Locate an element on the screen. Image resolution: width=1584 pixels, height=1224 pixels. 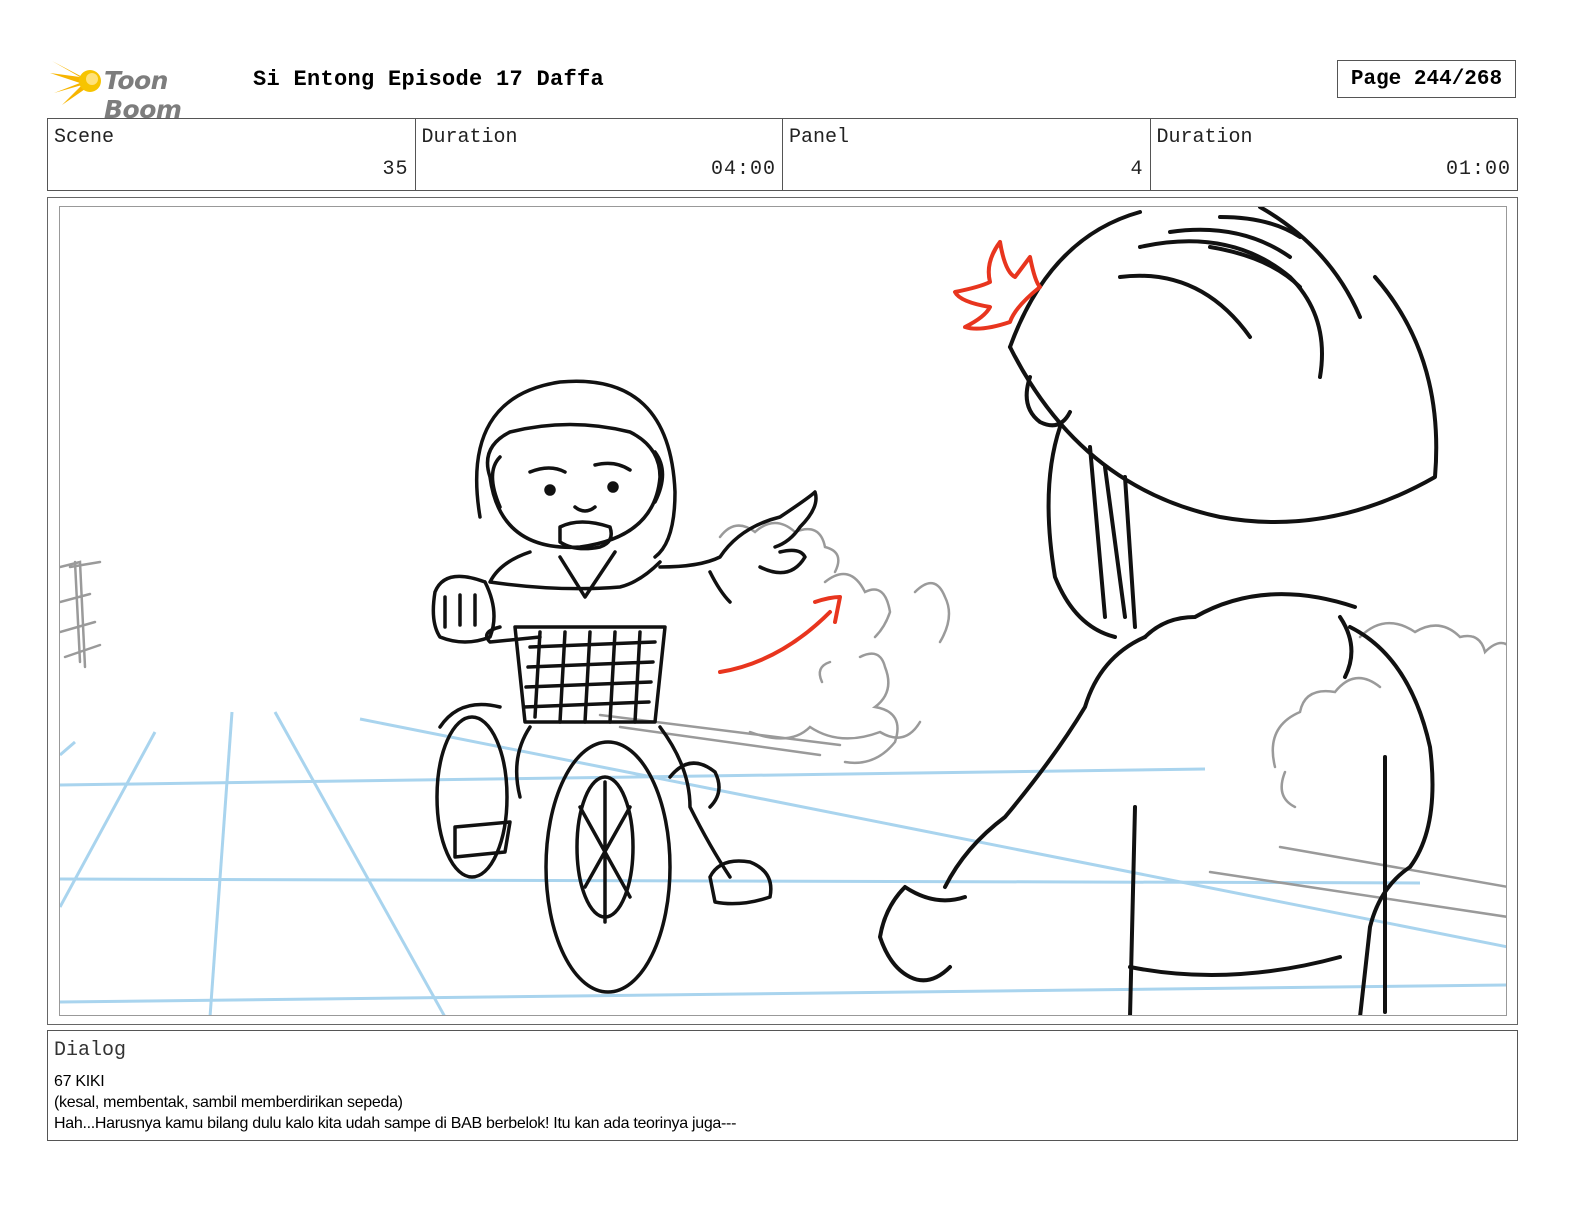
dialog-character: 67 KIKI is located at coordinates (79, 1081).